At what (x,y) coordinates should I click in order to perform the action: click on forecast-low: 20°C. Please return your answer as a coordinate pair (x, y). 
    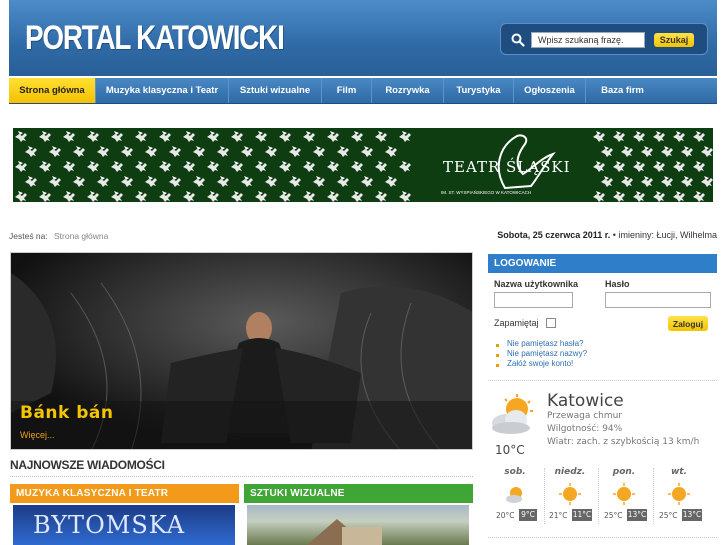
    Looking at the image, I should click on (505, 515).